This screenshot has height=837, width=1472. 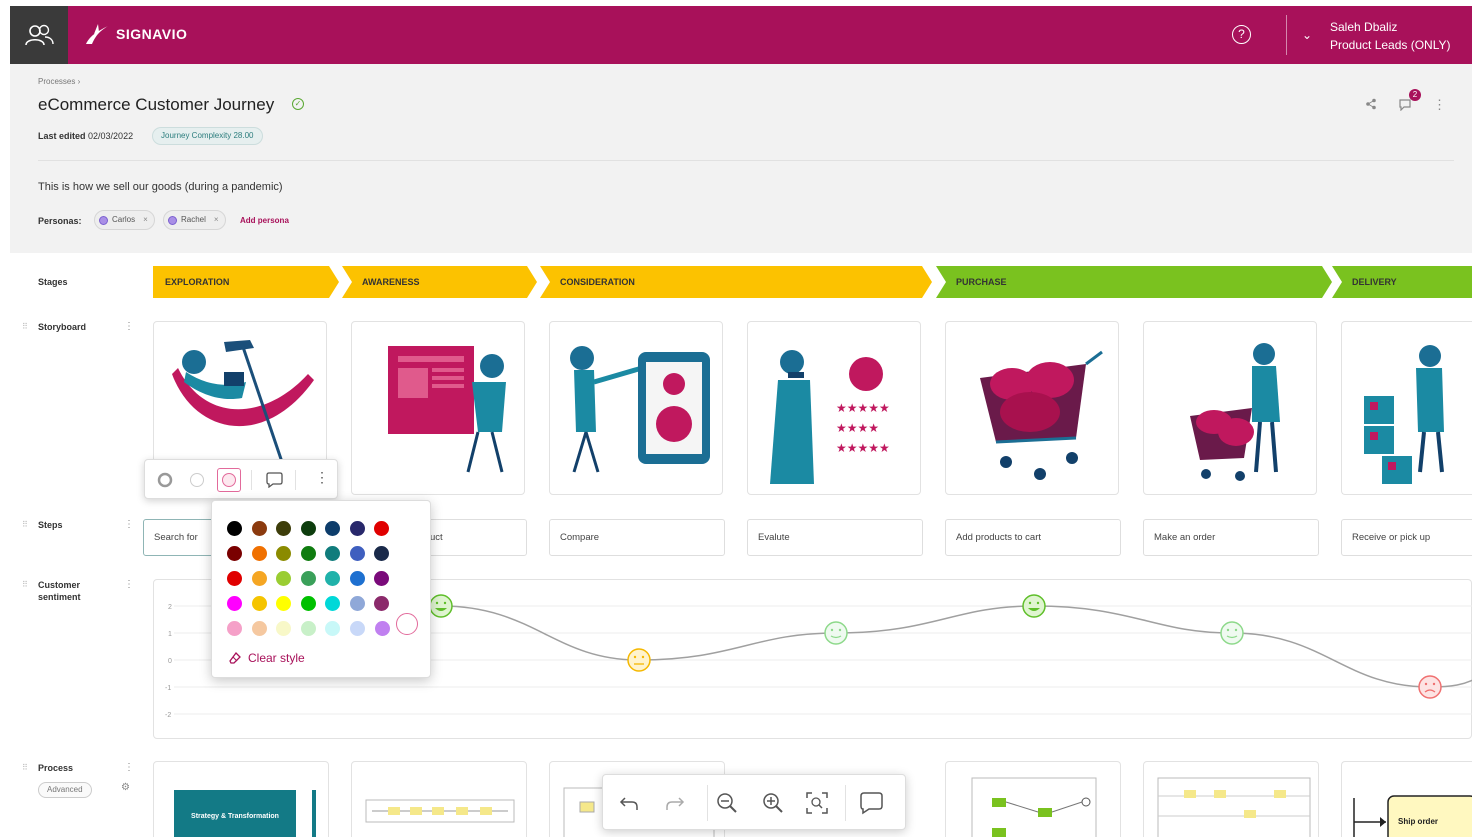 What do you see at coordinates (39, 35) in the screenshot?
I see `app-switcher` at bounding box center [39, 35].